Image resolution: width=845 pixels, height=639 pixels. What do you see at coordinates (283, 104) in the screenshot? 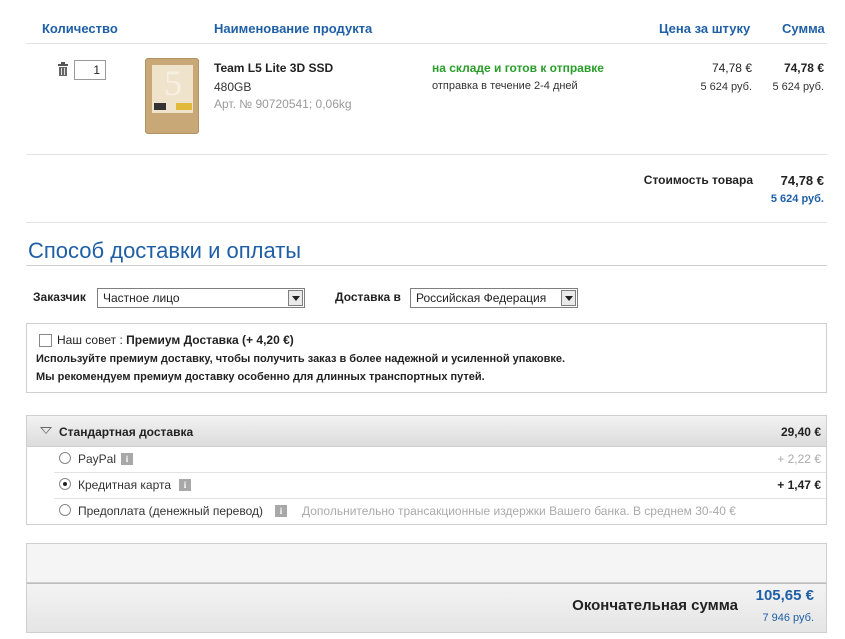
I see `product-article: Арт. № 90720541; 0,06kg` at bounding box center [283, 104].